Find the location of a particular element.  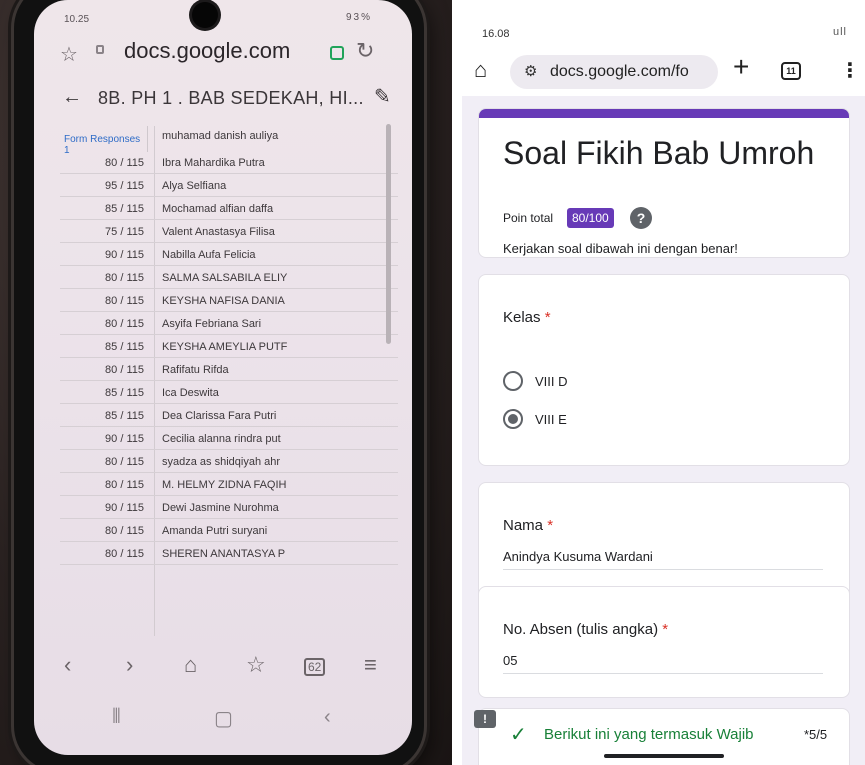

help-icon: ? is located at coordinates (641, 218).